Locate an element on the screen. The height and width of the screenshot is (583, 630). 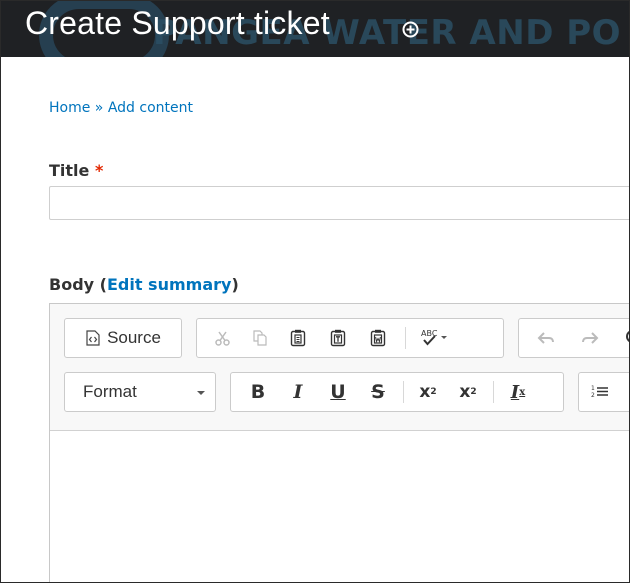
paste-word-icon is located at coordinates (378, 338).